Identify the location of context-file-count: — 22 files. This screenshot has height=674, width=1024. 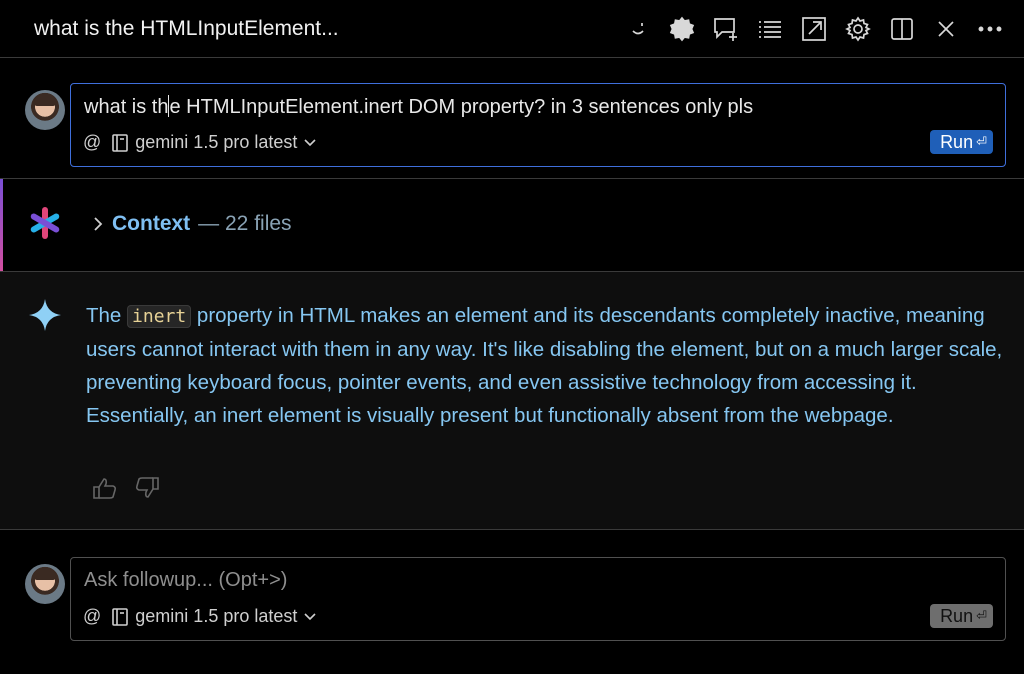
(245, 223).